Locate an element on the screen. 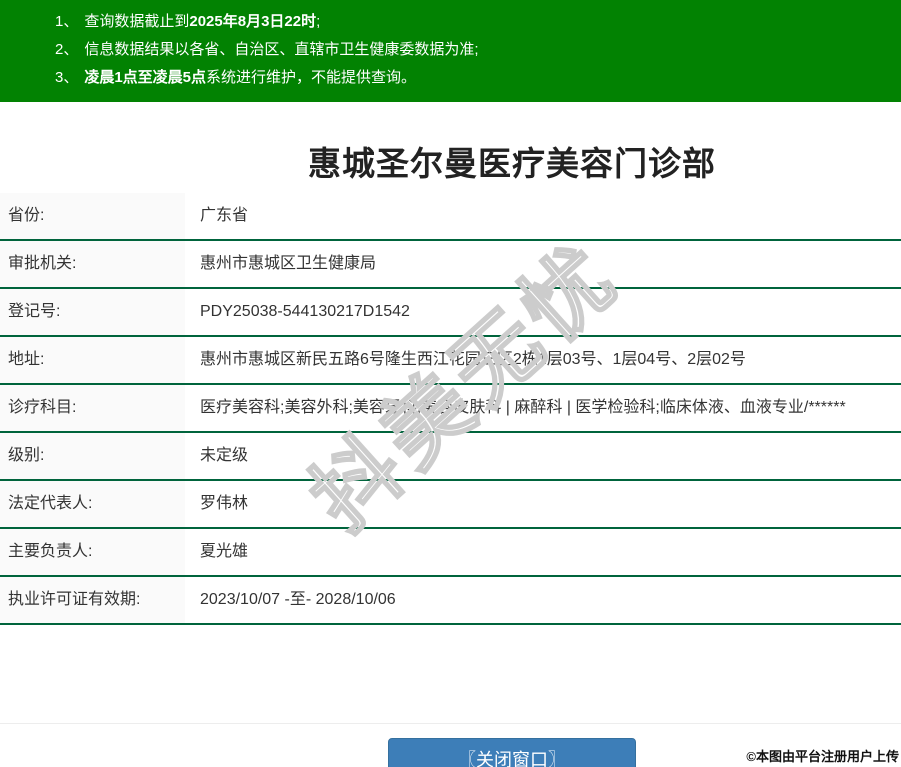 The height and width of the screenshot is (767, 901). row-value: 广东省 is located at coordinates (224, 215).